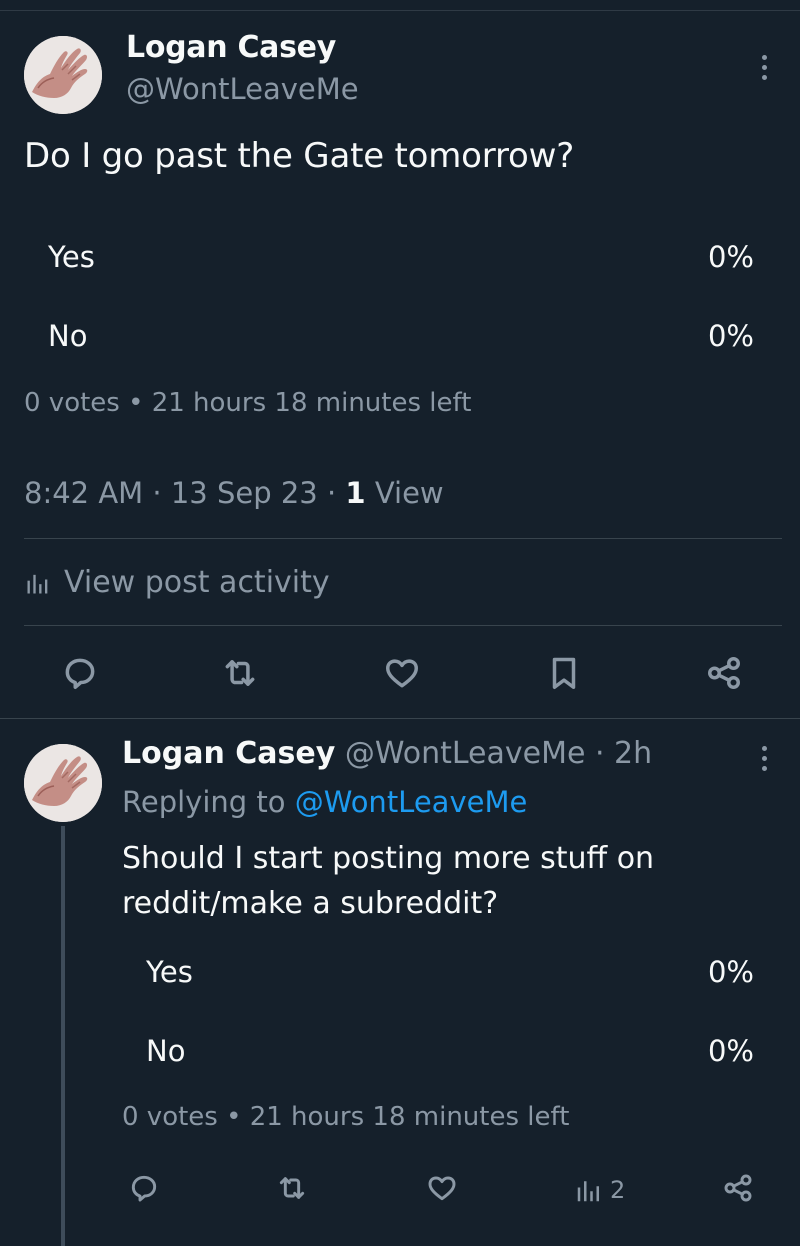 The image size is (800, 1246). What do you see at coordinates (618, 1190) in the screenshot?
I see `views-count: 2` at bounding box center [618, 1190].